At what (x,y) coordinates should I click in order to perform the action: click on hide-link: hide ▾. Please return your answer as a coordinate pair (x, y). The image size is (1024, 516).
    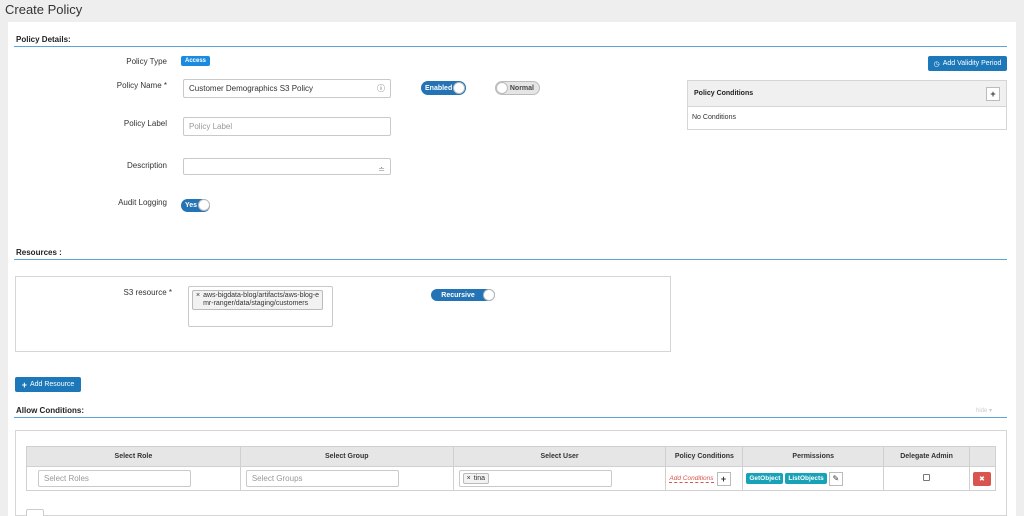
    Looking at the image, I should click on (984, 410).